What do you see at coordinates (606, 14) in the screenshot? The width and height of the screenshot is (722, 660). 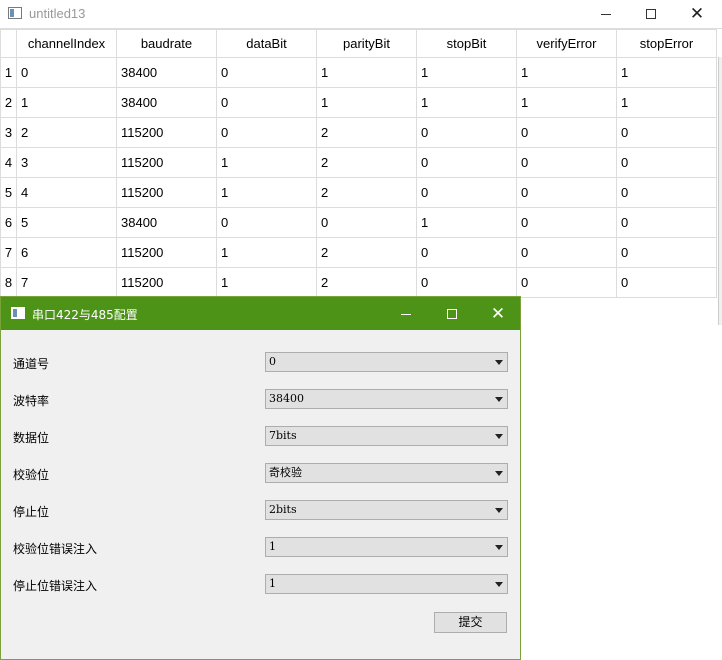 I see `minimize-button` at bounding box center [606, 14].